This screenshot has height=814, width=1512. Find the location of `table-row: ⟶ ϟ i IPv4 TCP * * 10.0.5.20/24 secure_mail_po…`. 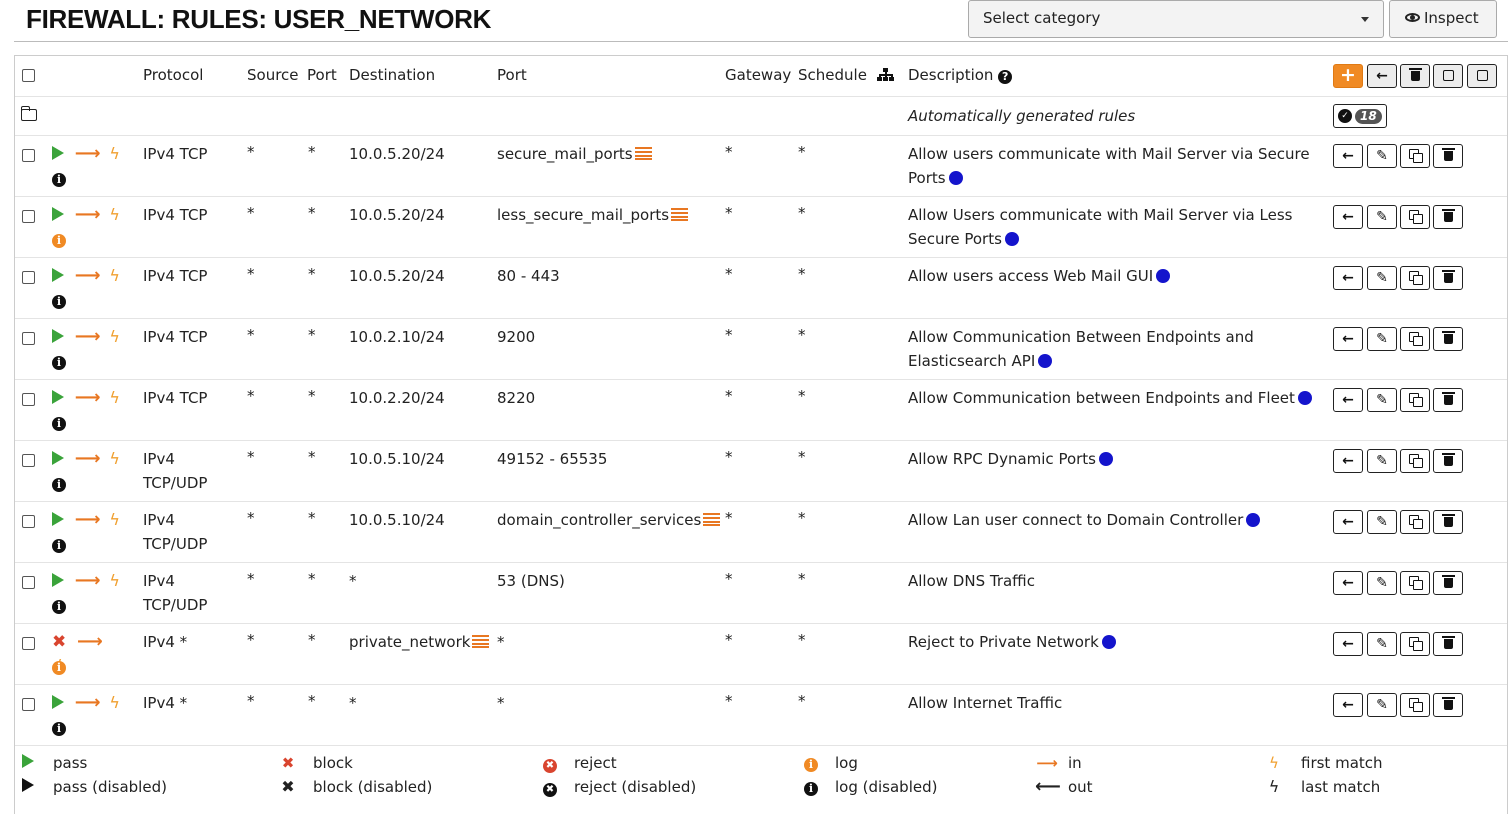

table-row: ⟶ ϟ i IPv4 TCP * * 10.0.5.20/24 secure_mail_po… is located at coordinates (761, 166).